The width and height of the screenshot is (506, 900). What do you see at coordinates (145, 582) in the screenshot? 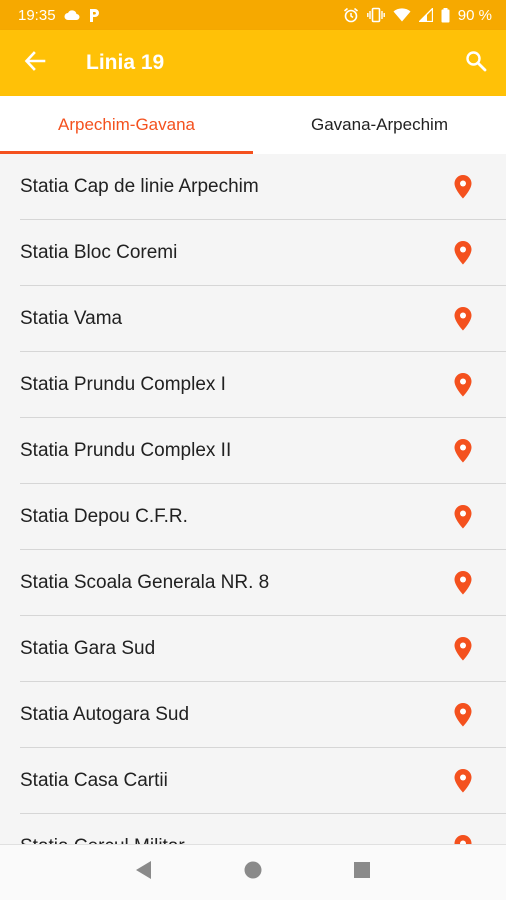
I see `station-name: Statia Scoala Generala NR. 8` at bounding box center [145, 582].